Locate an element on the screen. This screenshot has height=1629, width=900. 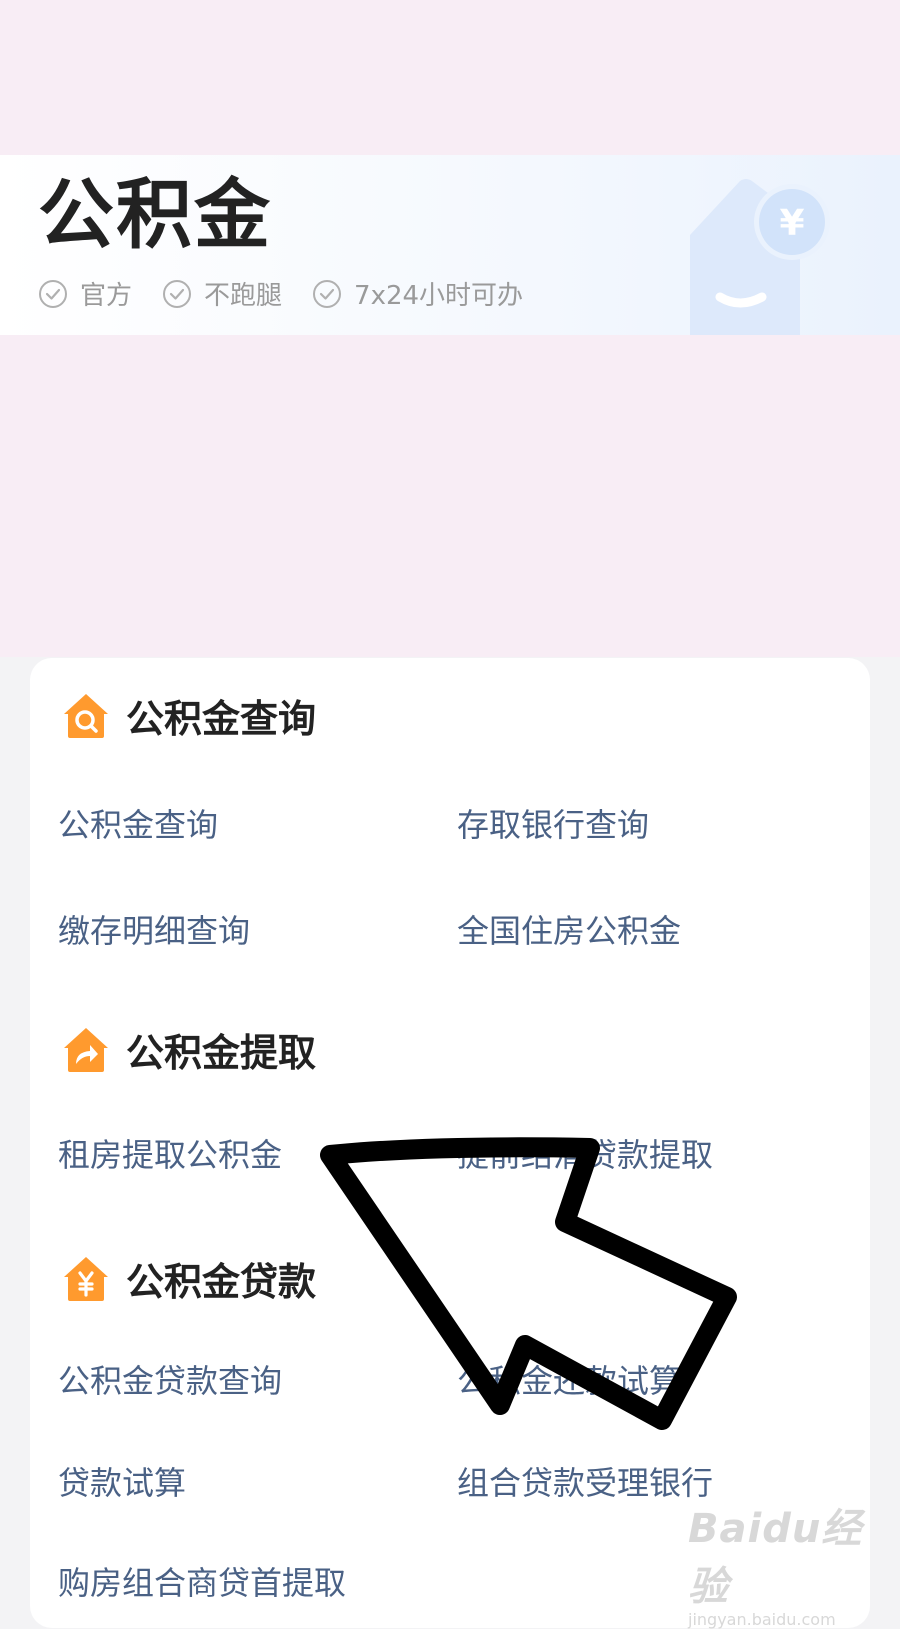
link-bank-query: 存取银行查询 is located at coordinates (553, 823).